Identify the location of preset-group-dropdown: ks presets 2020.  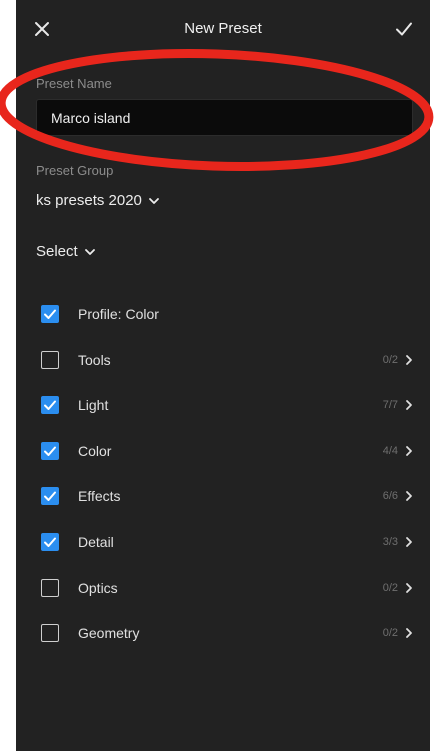
(98, 200).